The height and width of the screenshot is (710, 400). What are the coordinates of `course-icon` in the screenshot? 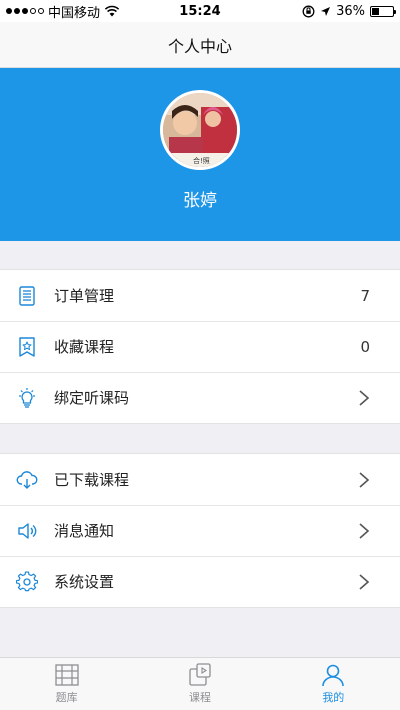 It's located at (200, 675).